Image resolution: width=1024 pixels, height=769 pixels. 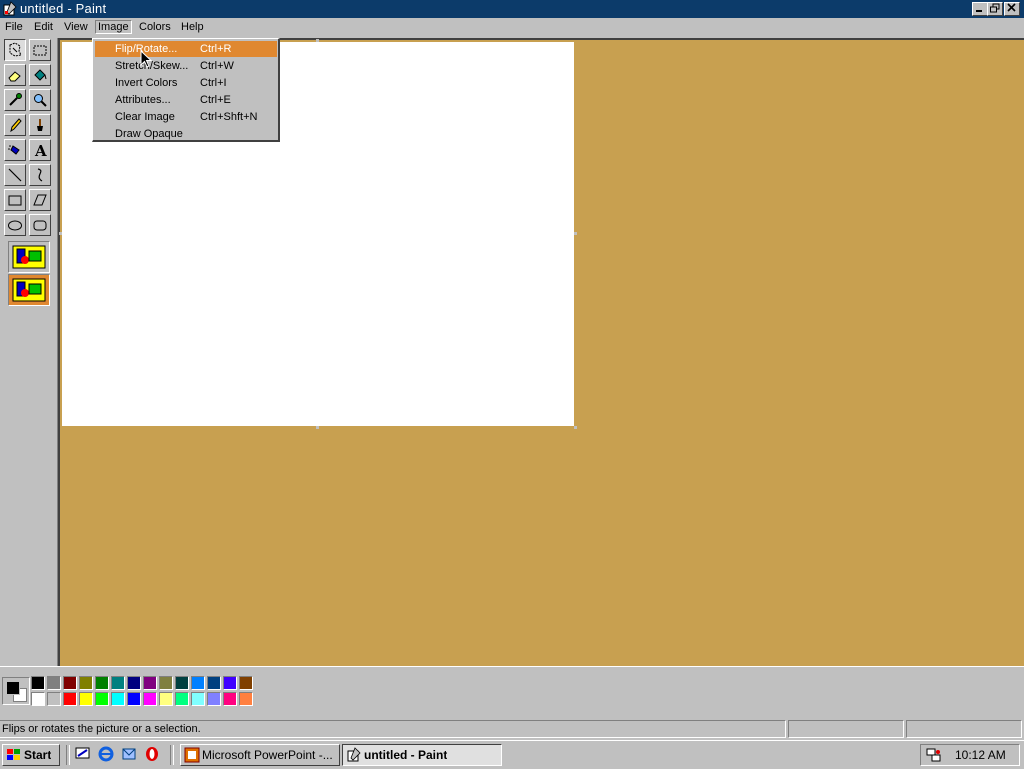 I want to click on start-button: Start, so click(x=31, y=755).